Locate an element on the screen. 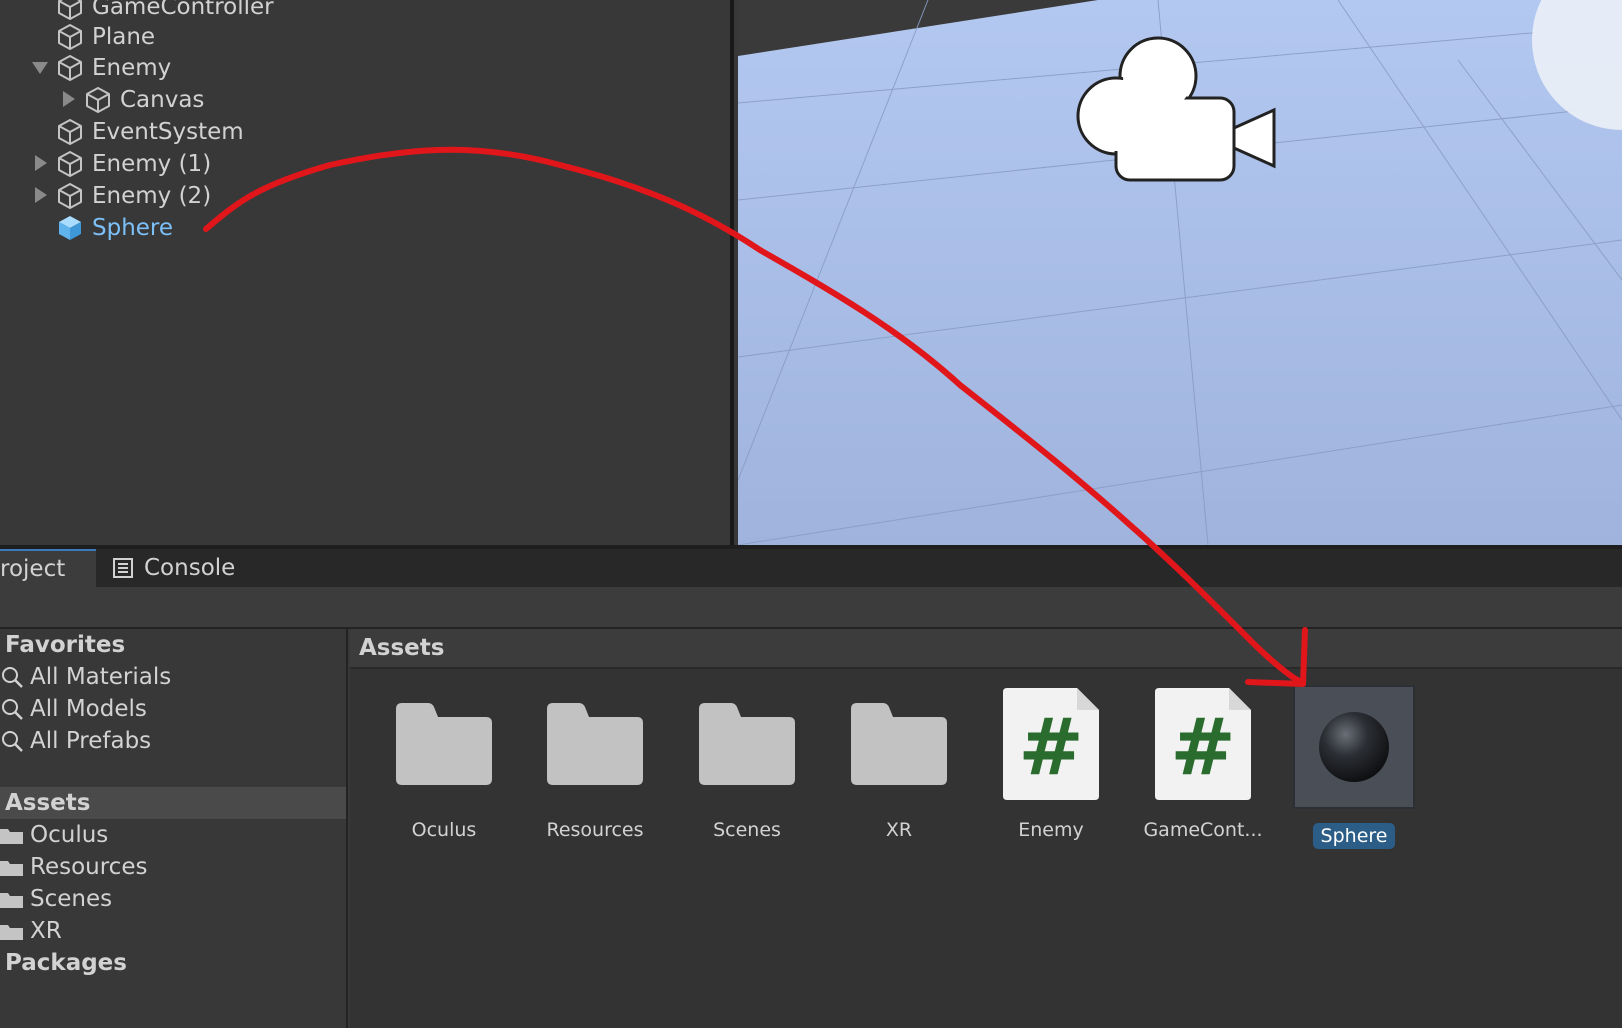 The image size is (1622, 1028). asset-sphere-prefab: Sphere is located at coordinates (1354, 767).